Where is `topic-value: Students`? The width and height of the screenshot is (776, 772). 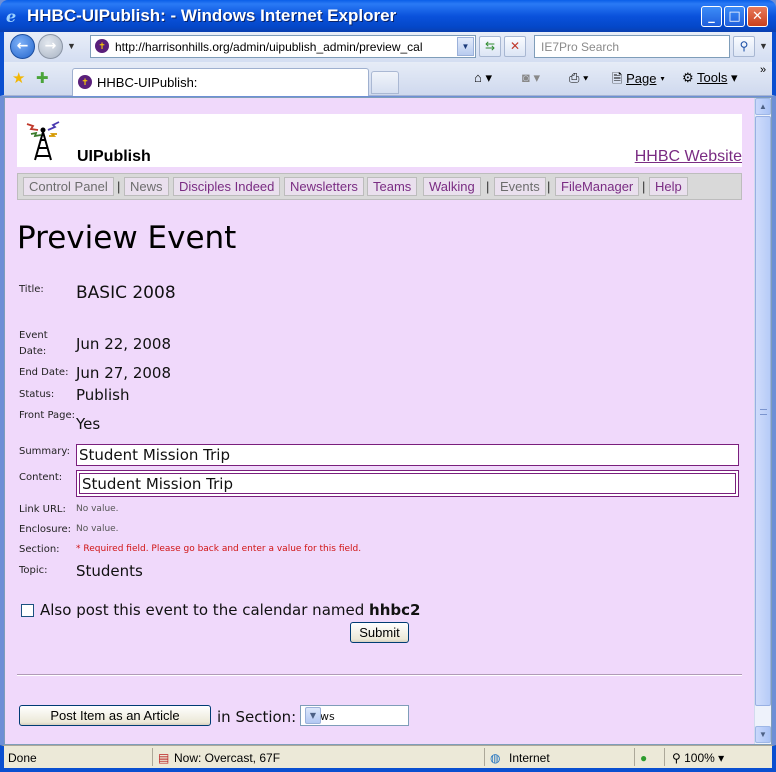 topic-value: Students is located at coordinates (109, 571).